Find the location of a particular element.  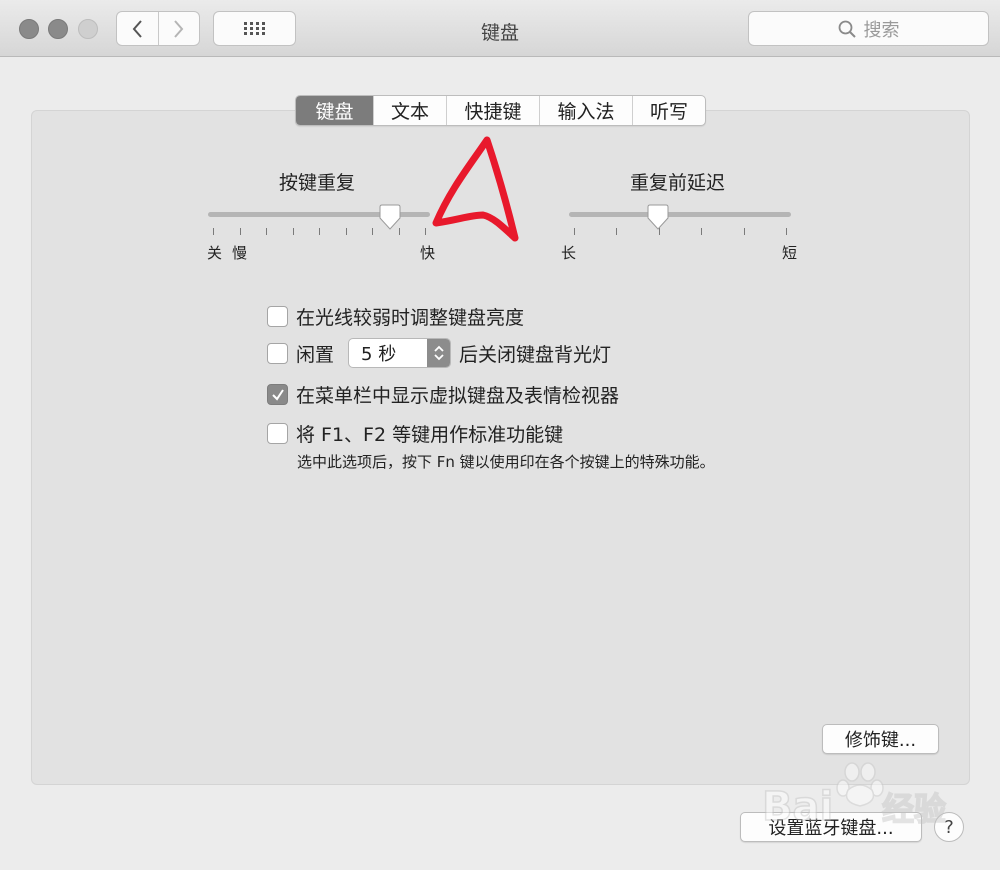

show-viewer-checkbox is located at coordinates (277, 394).